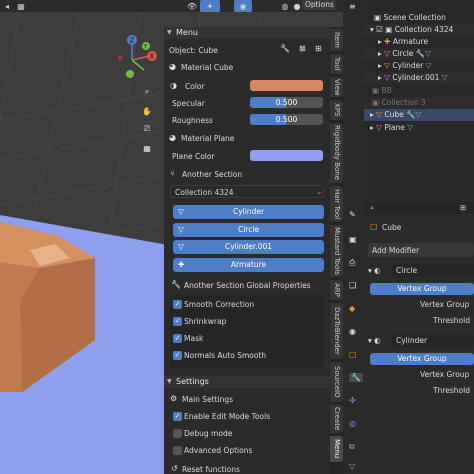  Describe the element at coordinates (419, 128) in the screenshot. I see `outliner-row: ▸ ▽ Plane ▽` at that location.